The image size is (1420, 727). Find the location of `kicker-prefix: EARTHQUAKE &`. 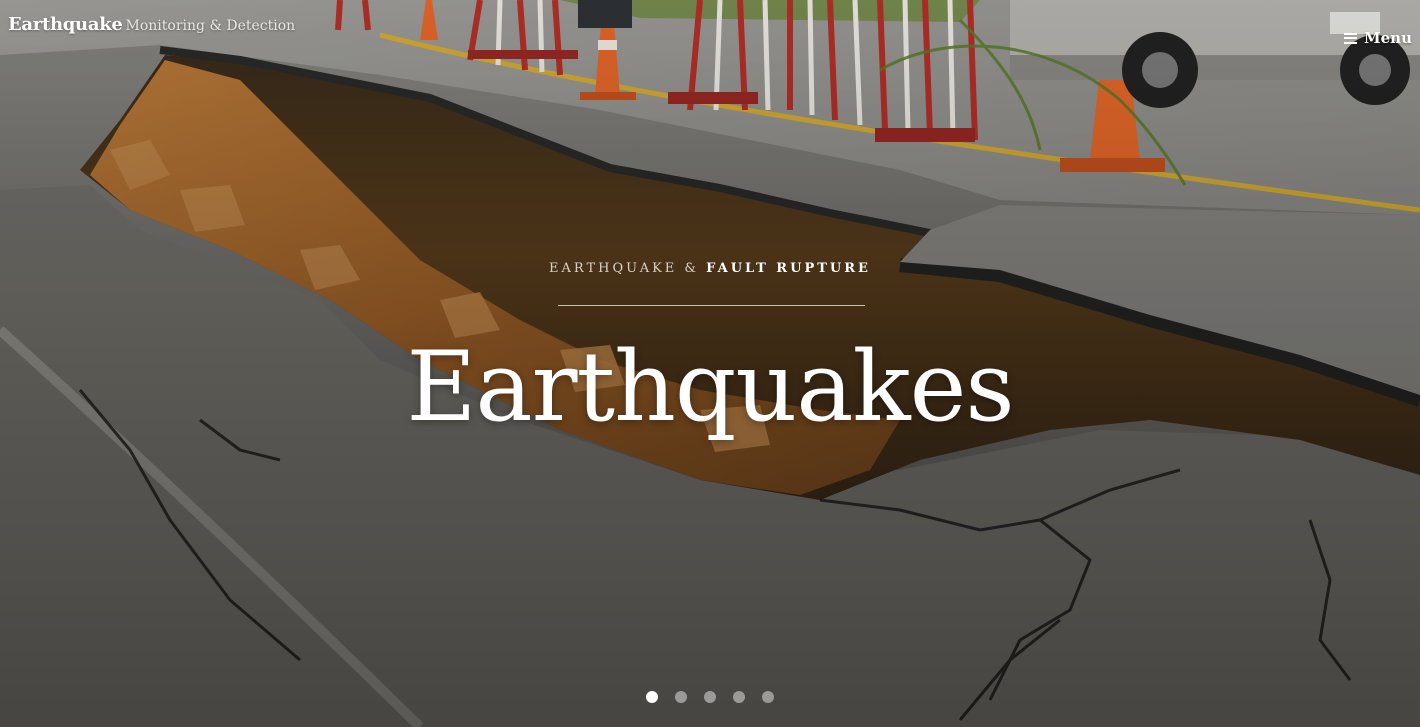

kicker-prefix: EARTHQUAKE & is located at coordinates (628, 268).